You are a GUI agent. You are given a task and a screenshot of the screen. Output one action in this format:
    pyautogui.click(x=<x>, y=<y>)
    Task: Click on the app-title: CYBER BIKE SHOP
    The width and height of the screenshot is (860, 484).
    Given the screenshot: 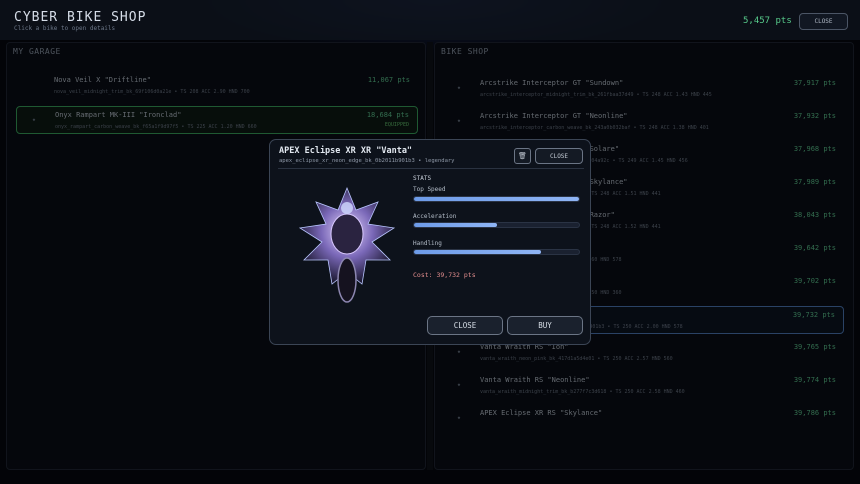 What is the action you would take?
    pyautogui.click(x=80, y=17)
    